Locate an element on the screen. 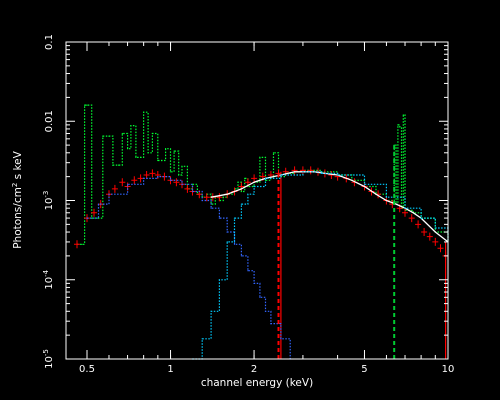 The image size is (500, 400). x-tick-label: 1 is located at coordinates (170, 369).